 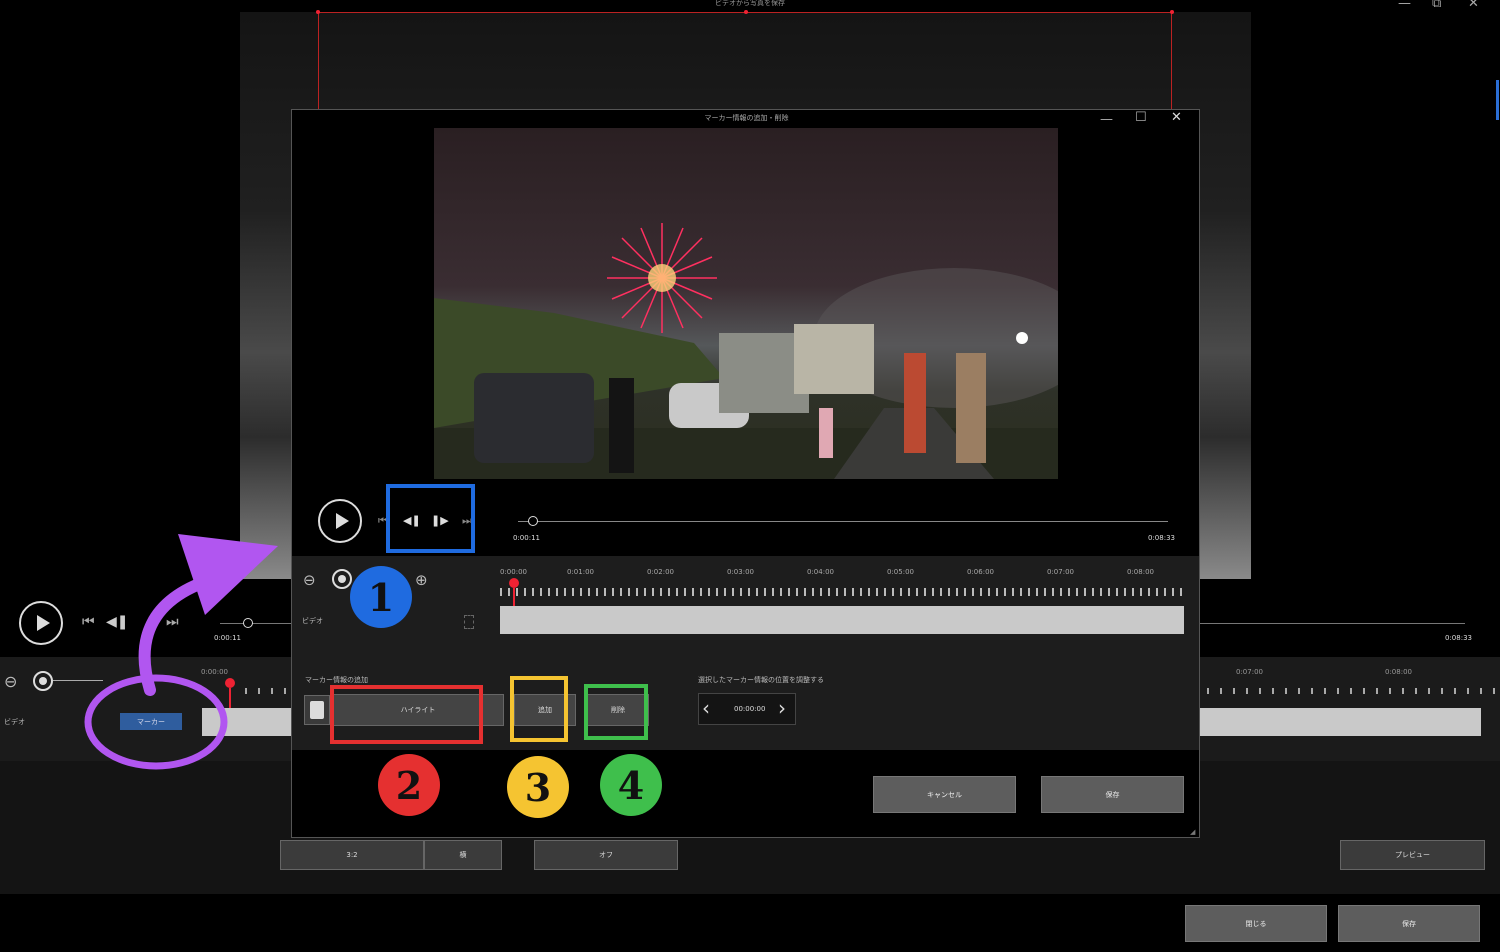 I want to click on annotation-ellipse-purple, so click(x=156, y=722).